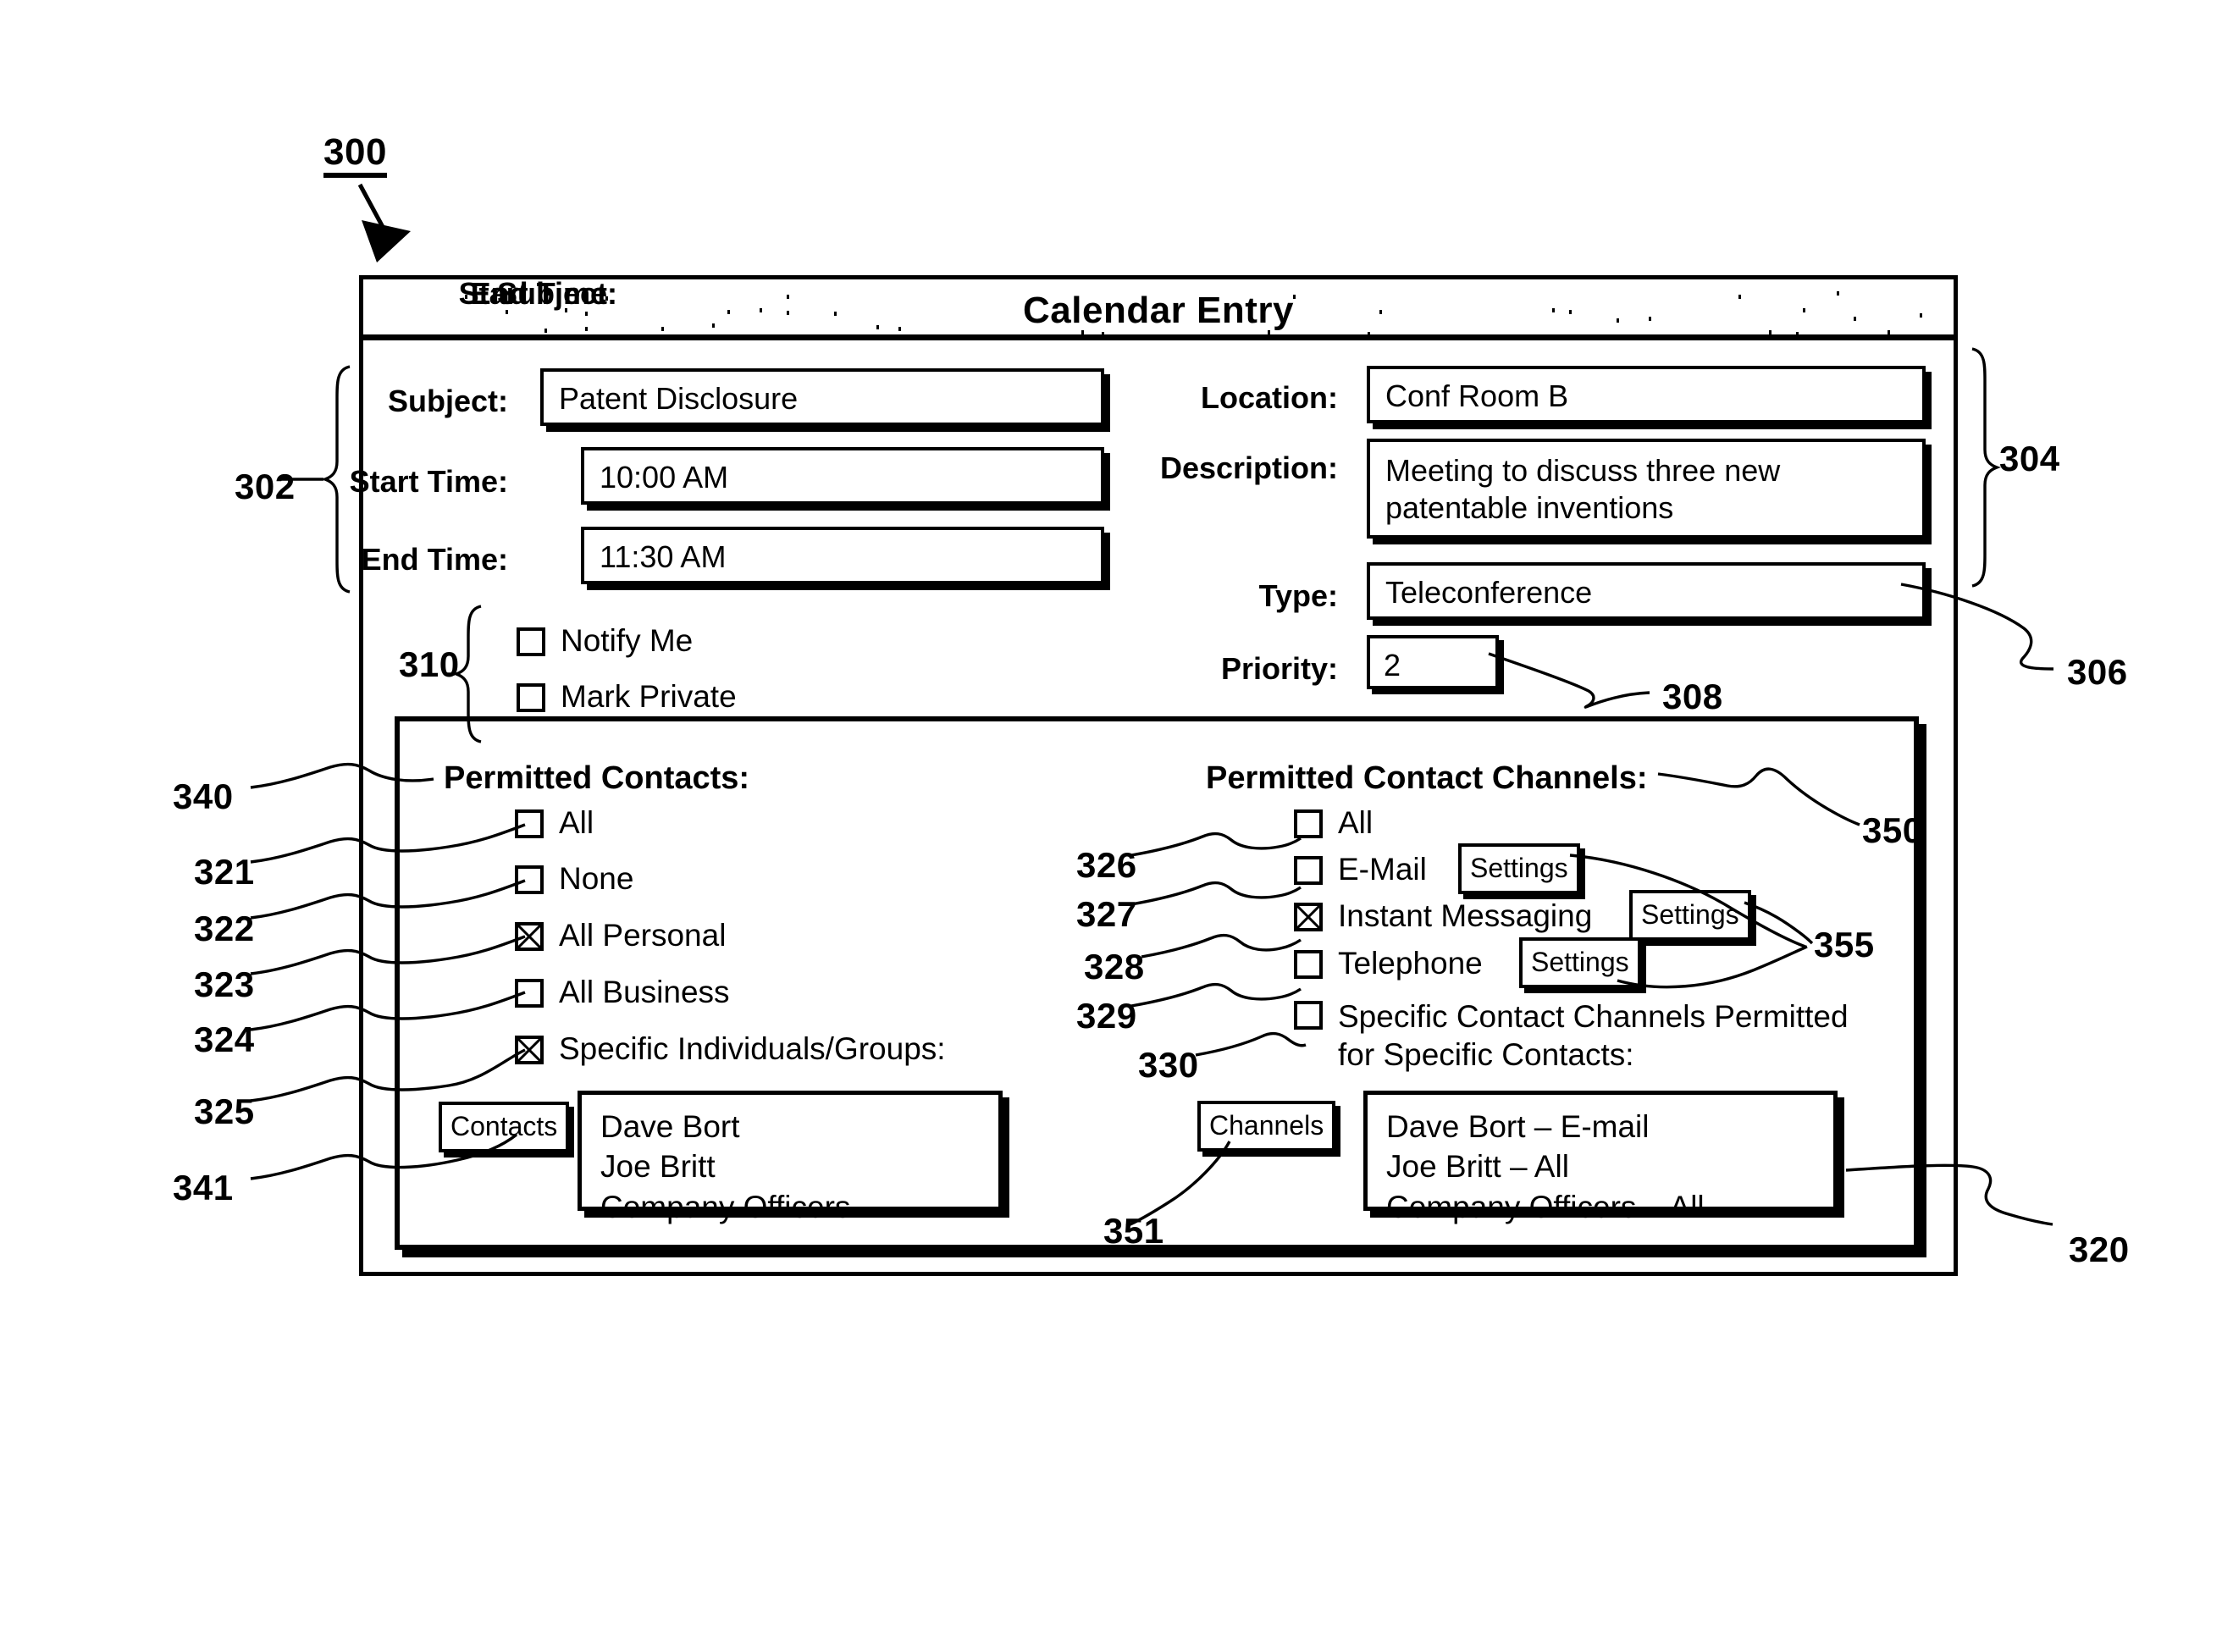  I want to click on telephone-settings-button: Settings, so click(1580, 963).